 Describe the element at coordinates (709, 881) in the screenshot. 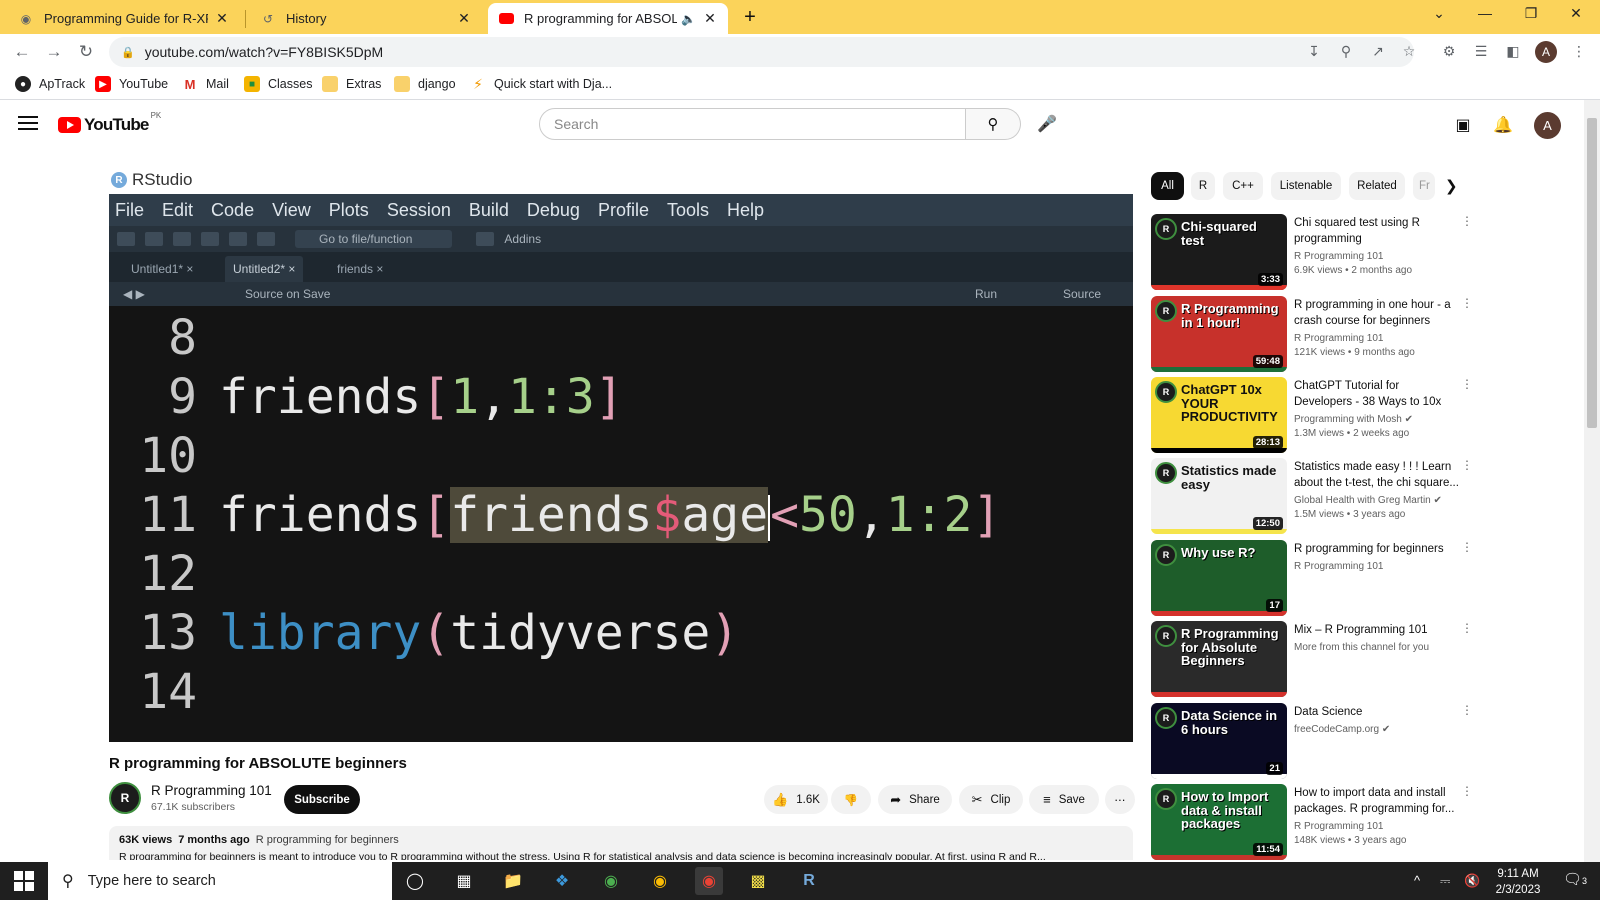

I see `chrome-active-icon: ◉` at that location.